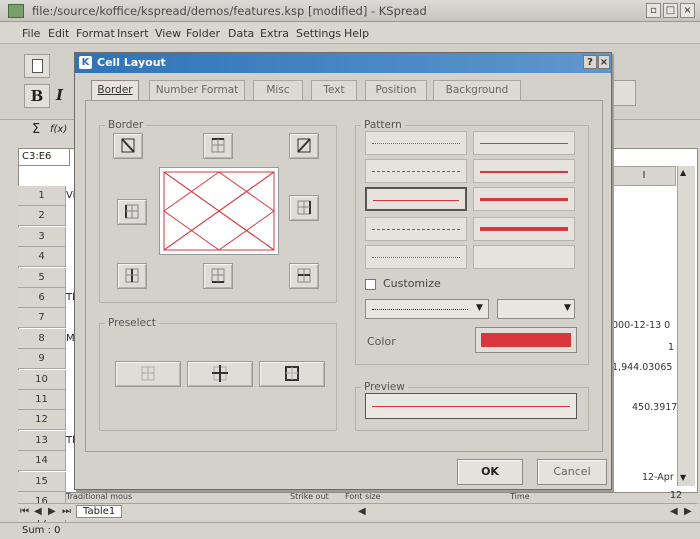 The image size is (700, 539). Describe the element at coordinates (203, 33) in the screenshot. I see `menu-folder: Folder` at that location.